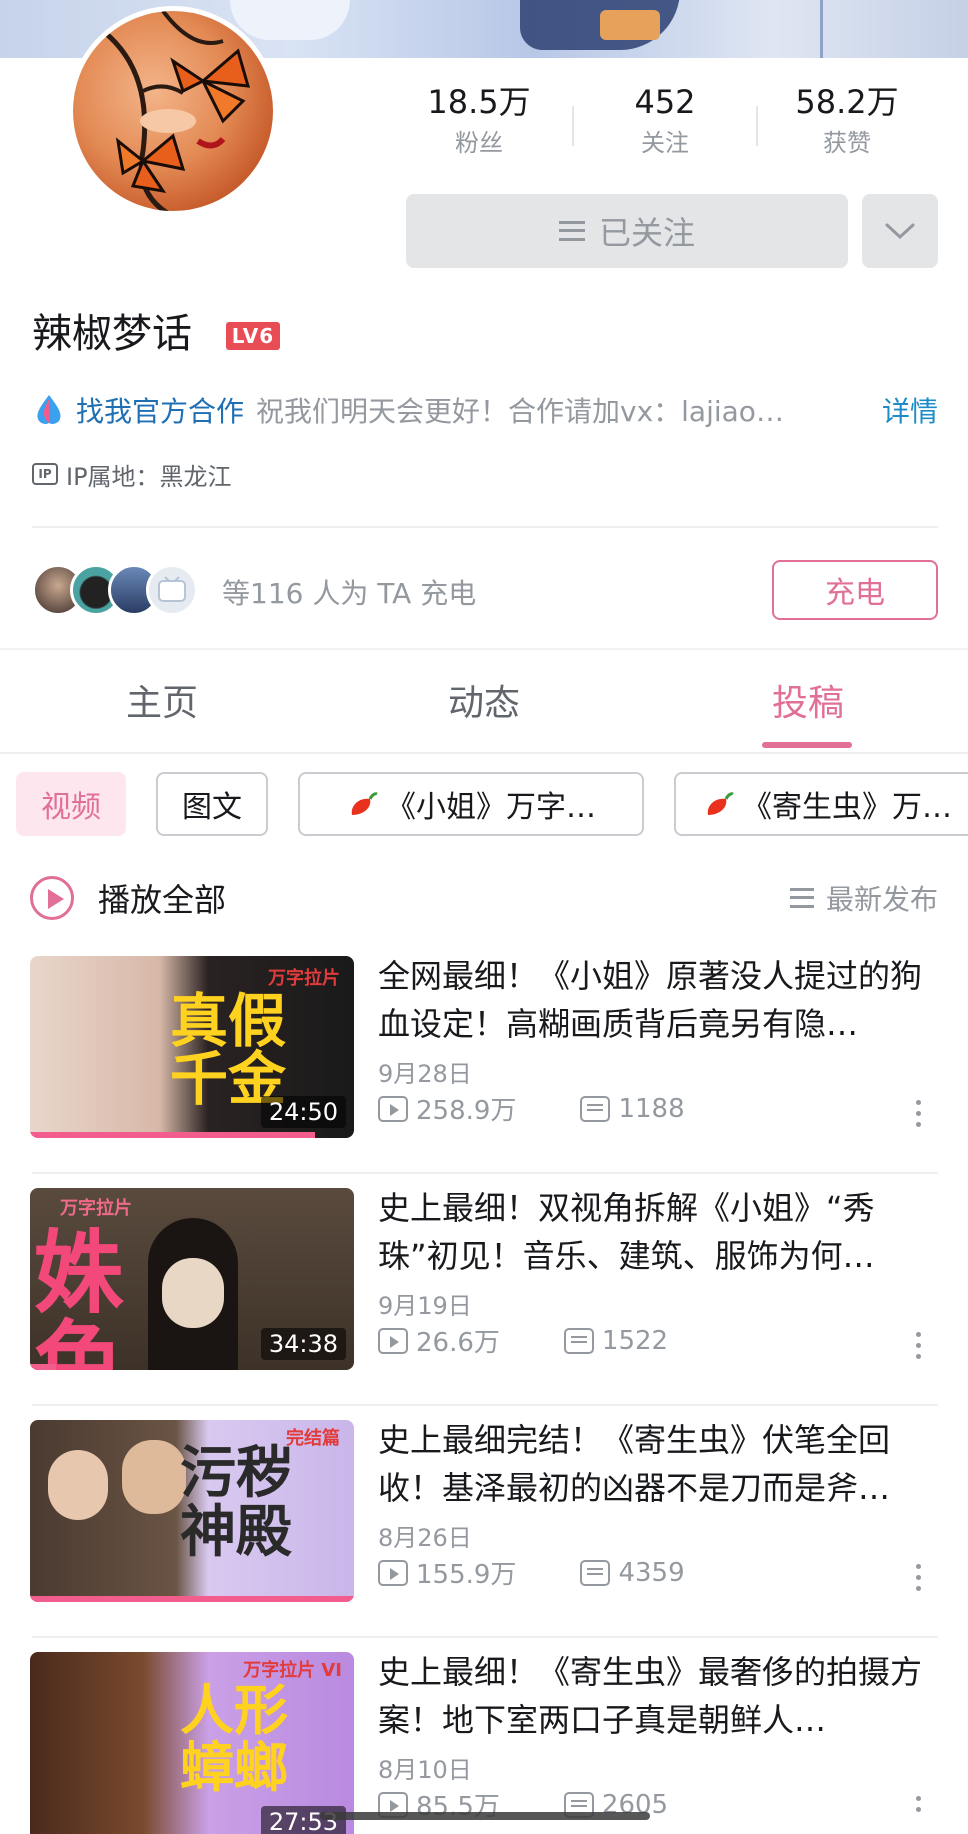 The height and width of the screenshot is (1834, 968). What do you see at coordinates (651, 1572) in the screenshot?
I see `danmaku-count: 4359` at bounding box center [651, 1572].